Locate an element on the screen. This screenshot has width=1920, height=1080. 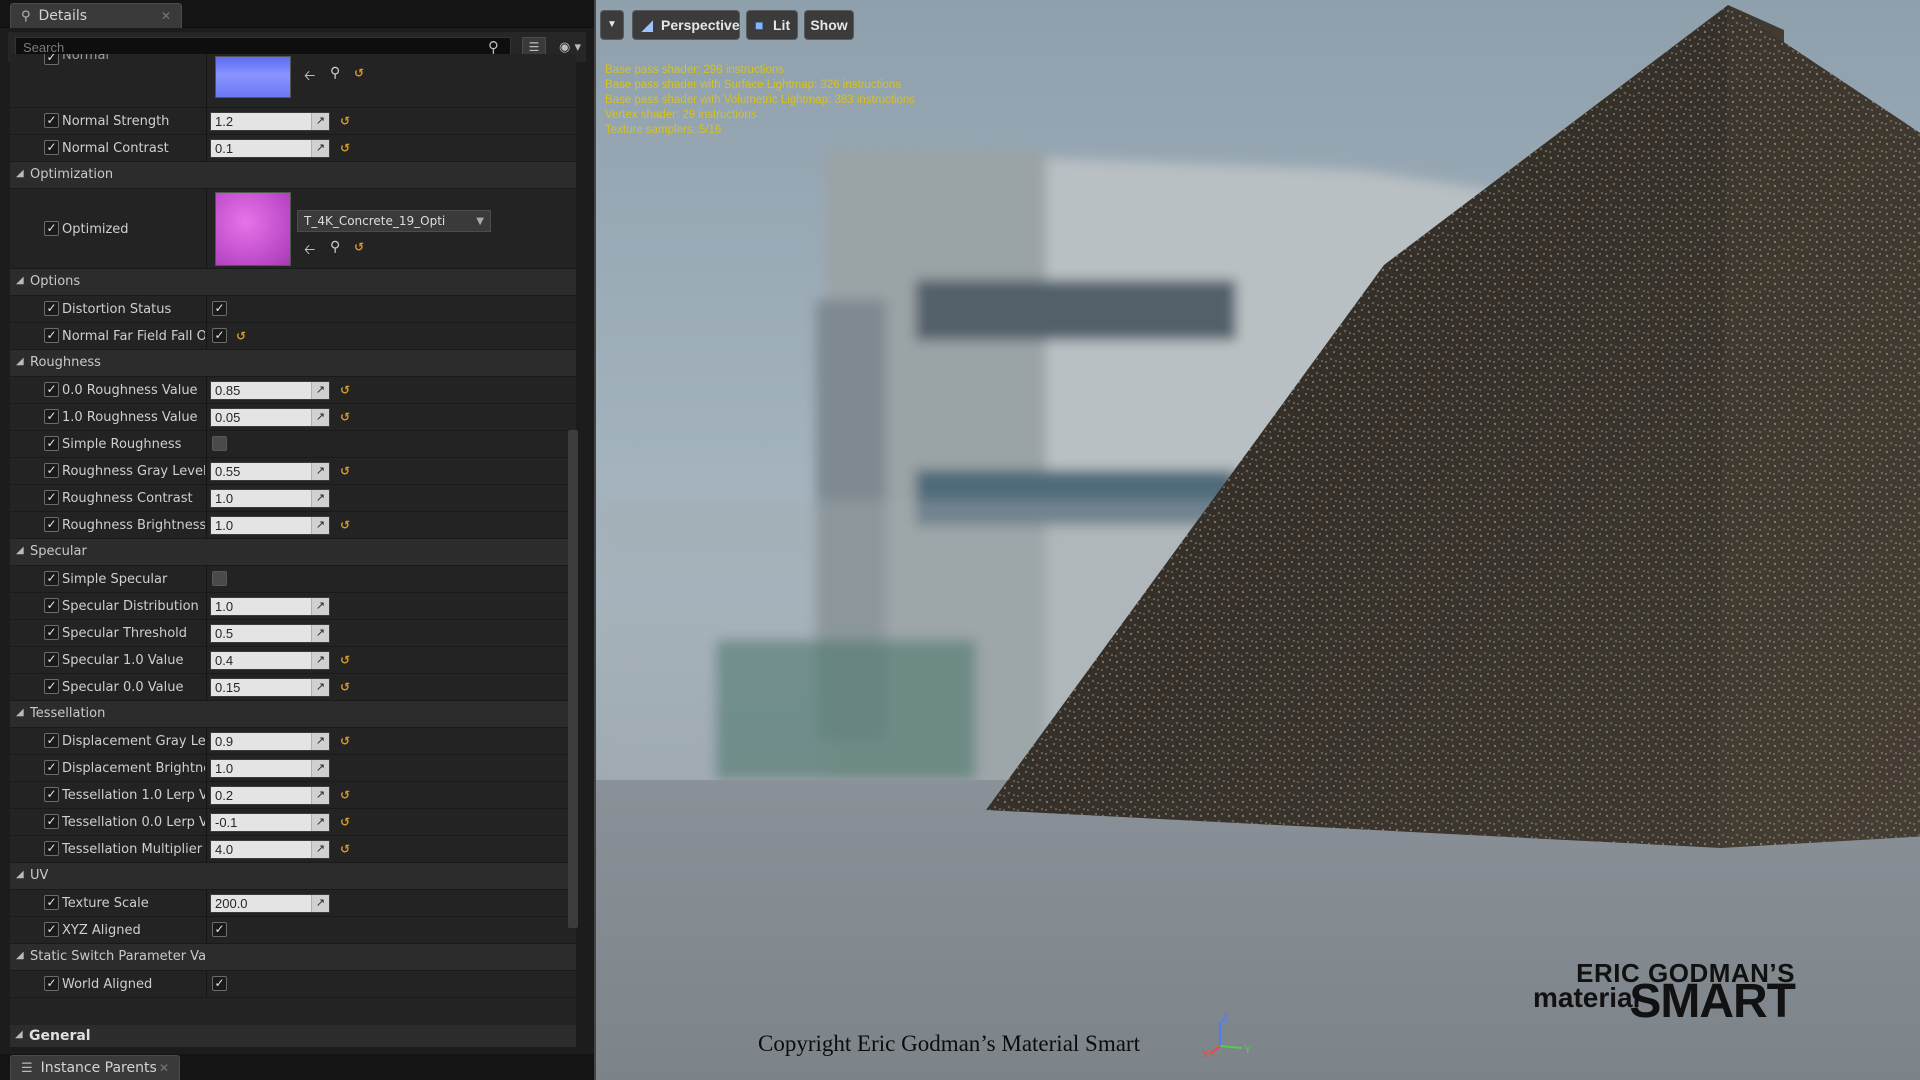
category-tessellation: ◢ Tessellation is located at coordinates (293, 714).